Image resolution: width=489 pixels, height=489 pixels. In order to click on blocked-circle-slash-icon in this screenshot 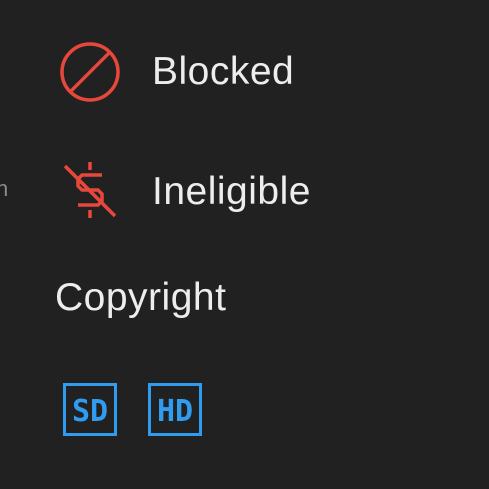, I will do `click(90, 72)`.